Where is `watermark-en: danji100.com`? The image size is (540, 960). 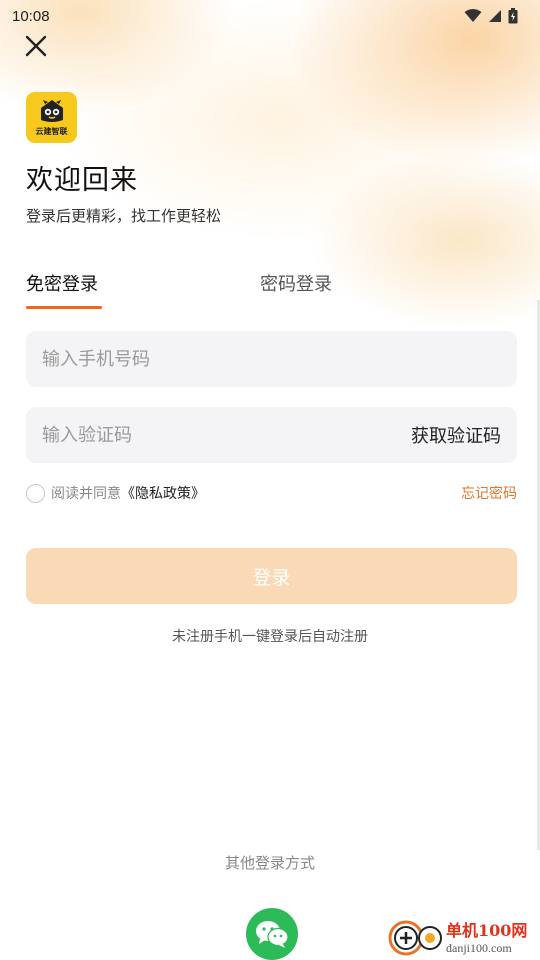
watermark-en: danji100.com is located at coordinates (479, 947).